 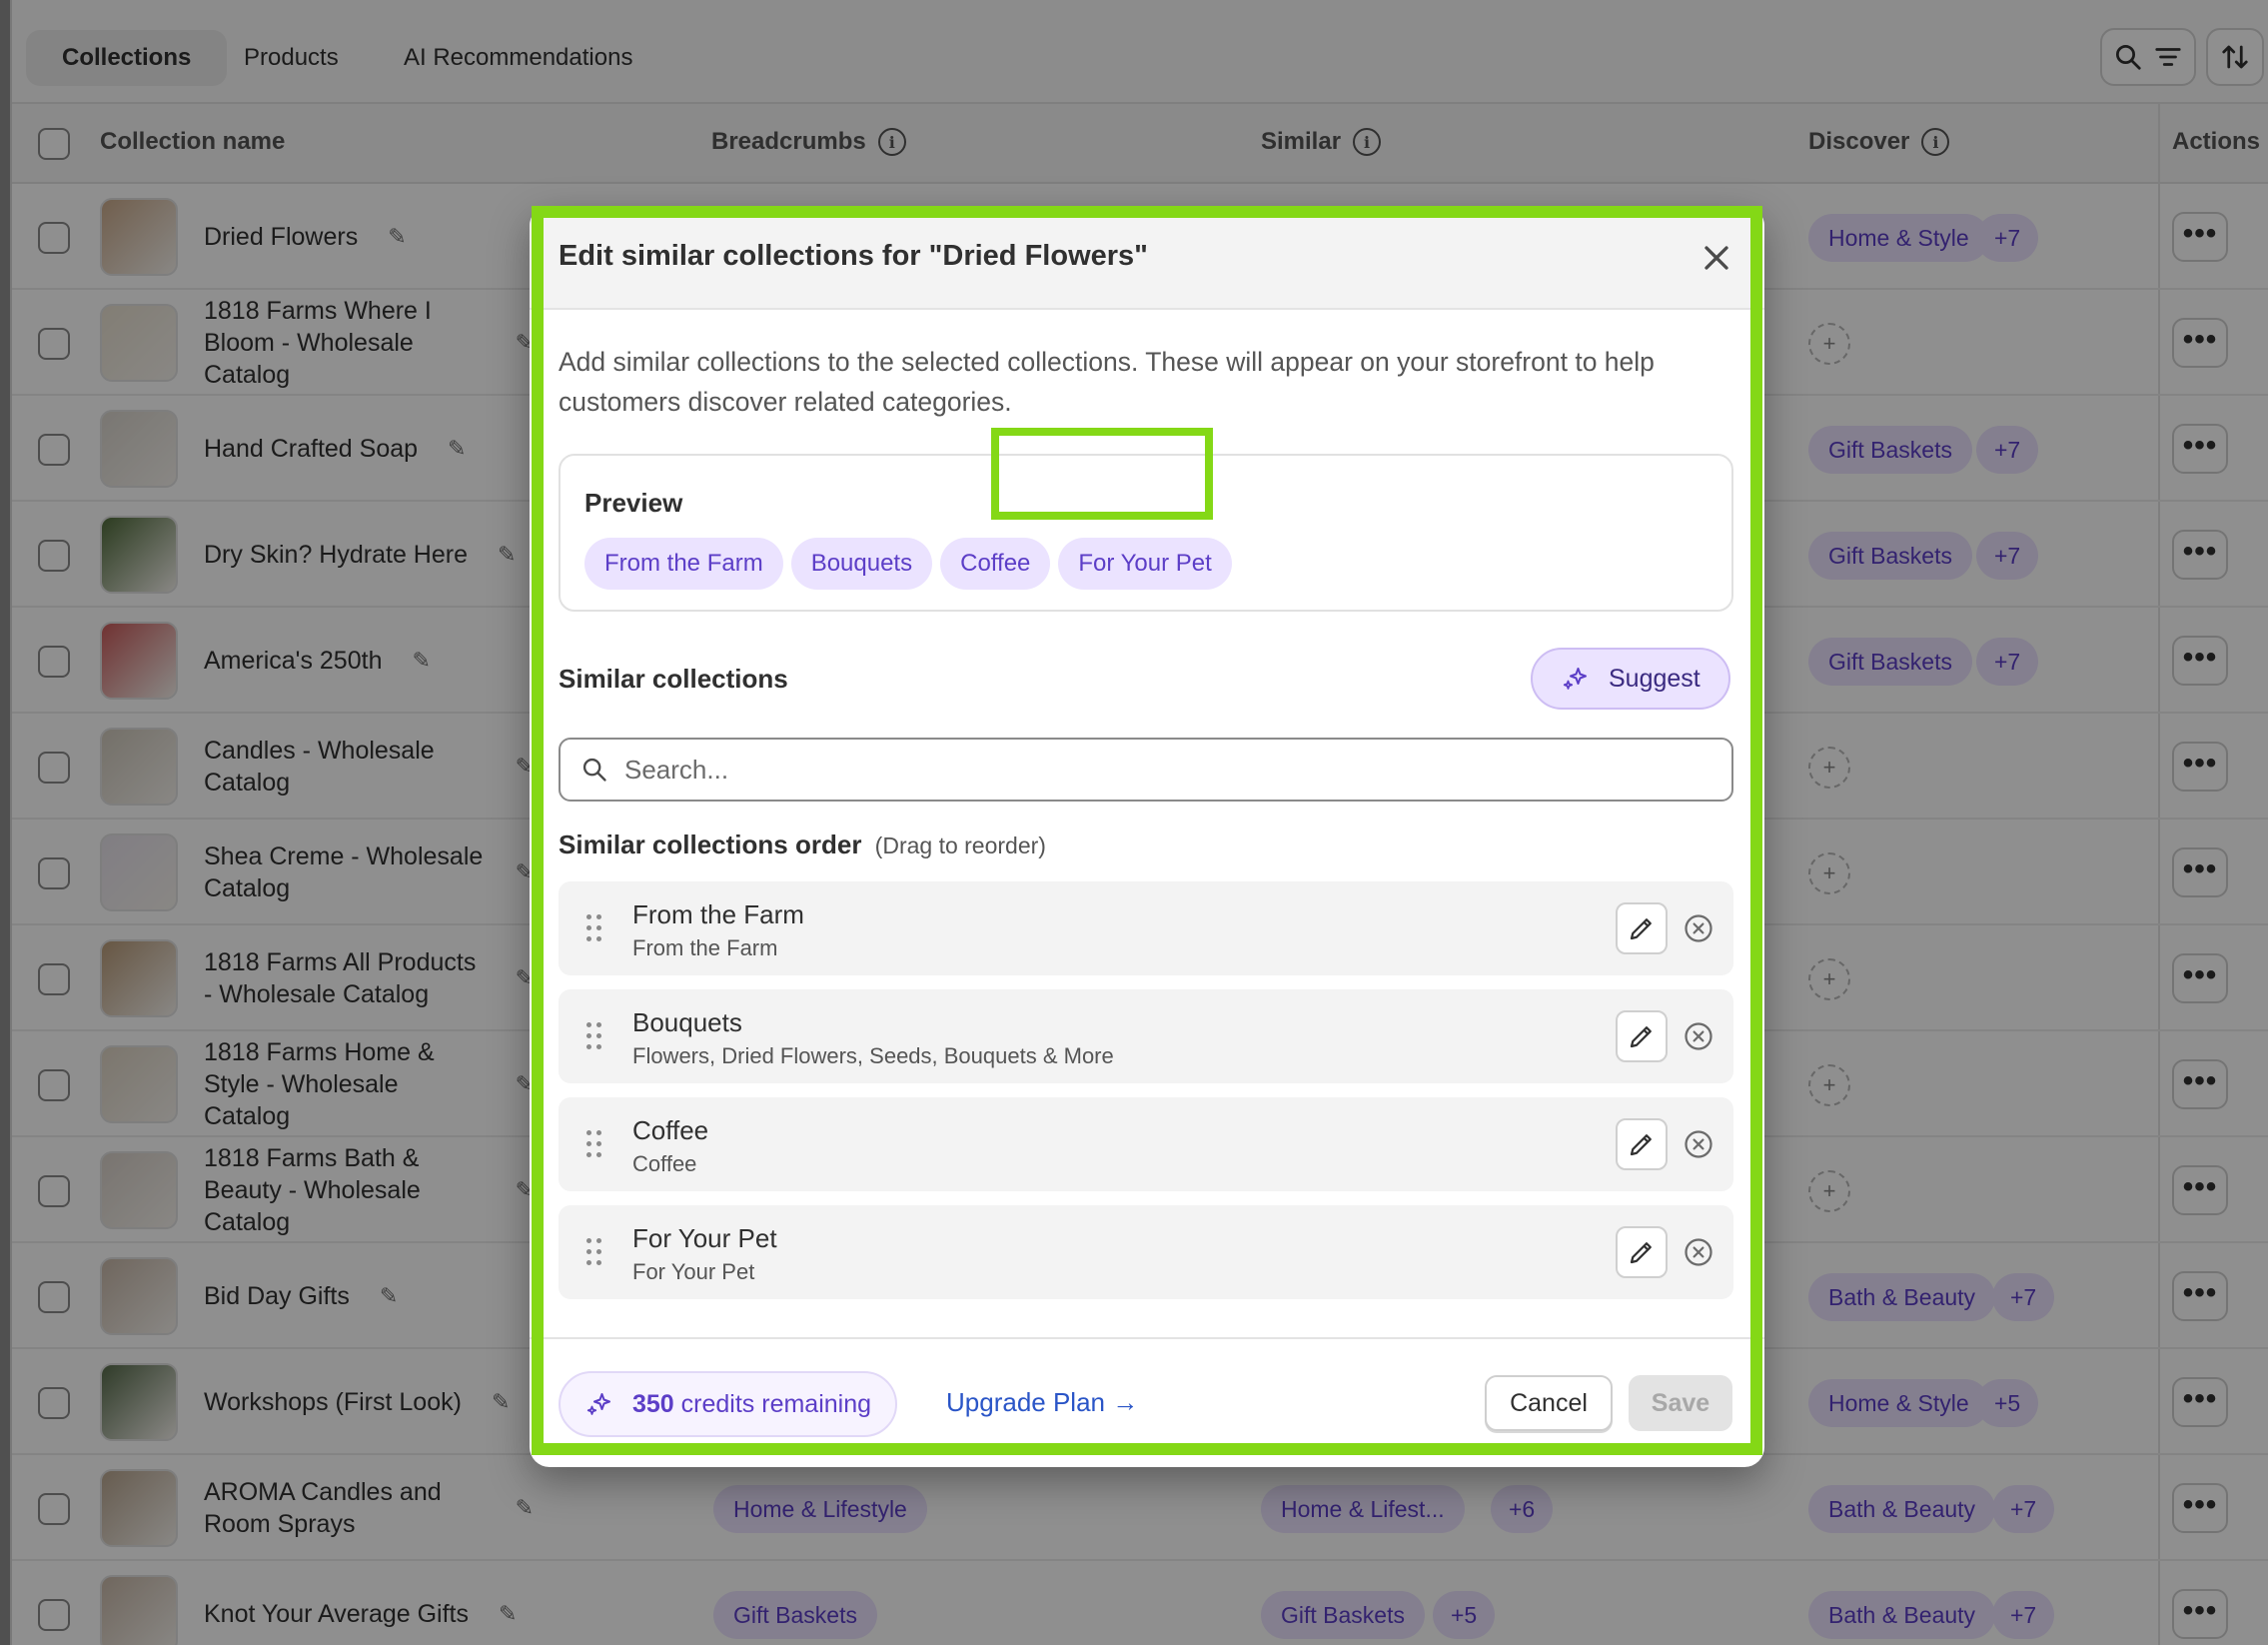 What do you see at coordinates (693, 1271) in the screenshot?
I see `item-subtitle: For Your Pet` at bounding box center [693, 1271].